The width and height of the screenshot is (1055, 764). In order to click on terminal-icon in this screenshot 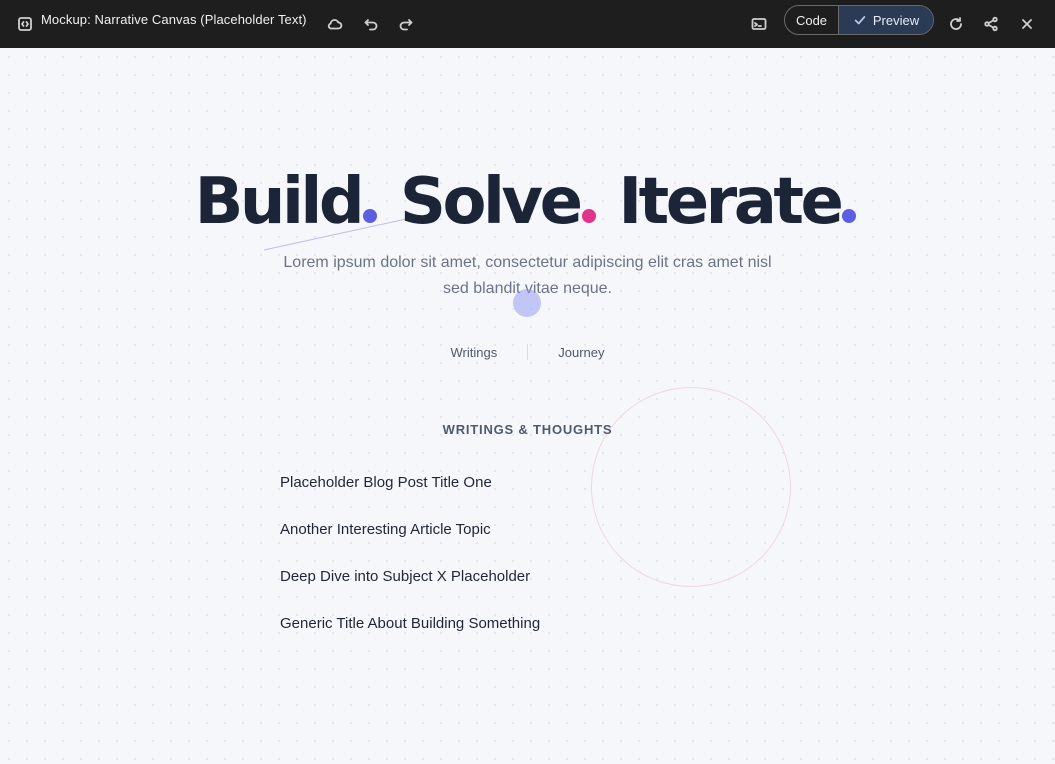, I will do `click(759, 24)`.